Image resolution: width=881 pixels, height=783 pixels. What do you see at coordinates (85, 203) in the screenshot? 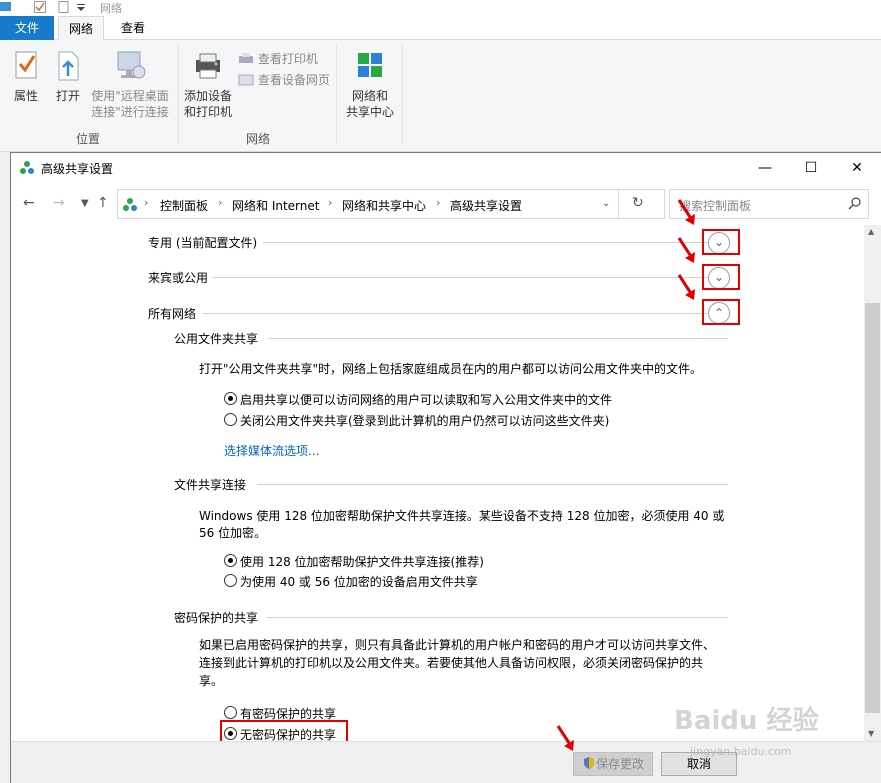
I see `history-chevron-icon: ▼` at bounding box center [85, 203].